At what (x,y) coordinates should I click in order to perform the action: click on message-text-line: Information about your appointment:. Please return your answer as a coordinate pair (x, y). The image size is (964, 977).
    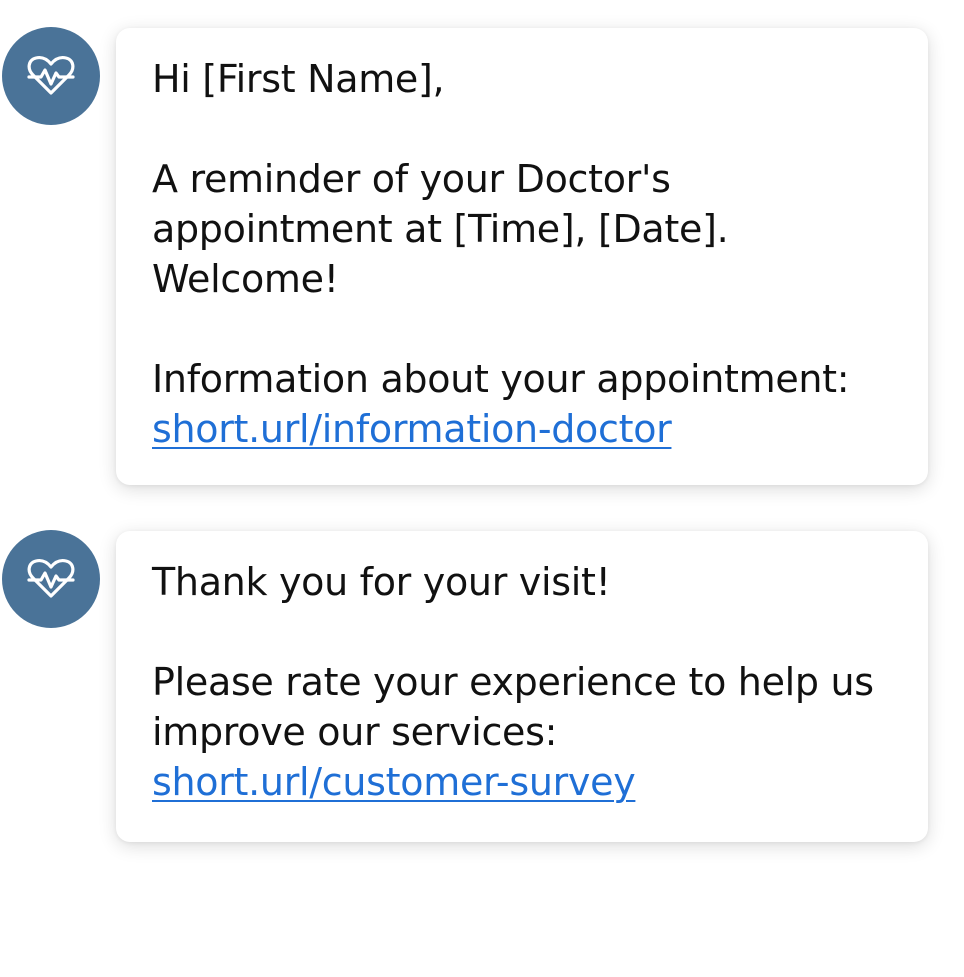
    Looking at the image, I should click on (501, 379).